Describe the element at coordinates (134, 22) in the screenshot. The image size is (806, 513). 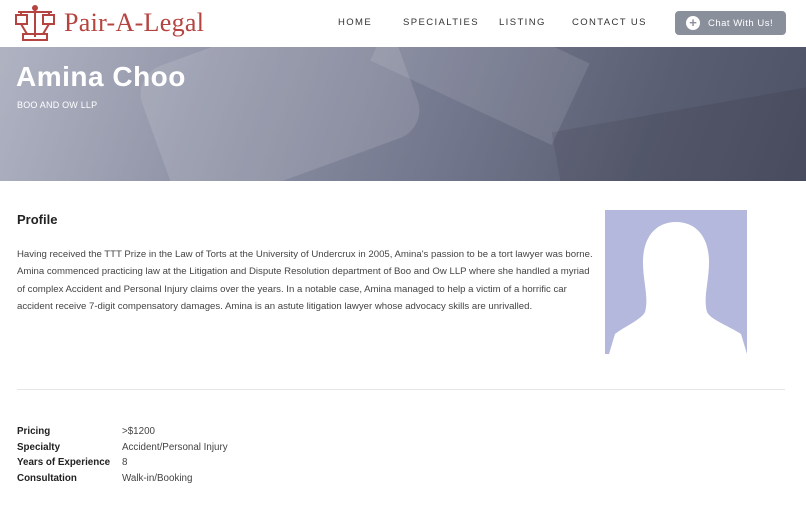
I see `logo-text: Pair-A-Legal` at that location.